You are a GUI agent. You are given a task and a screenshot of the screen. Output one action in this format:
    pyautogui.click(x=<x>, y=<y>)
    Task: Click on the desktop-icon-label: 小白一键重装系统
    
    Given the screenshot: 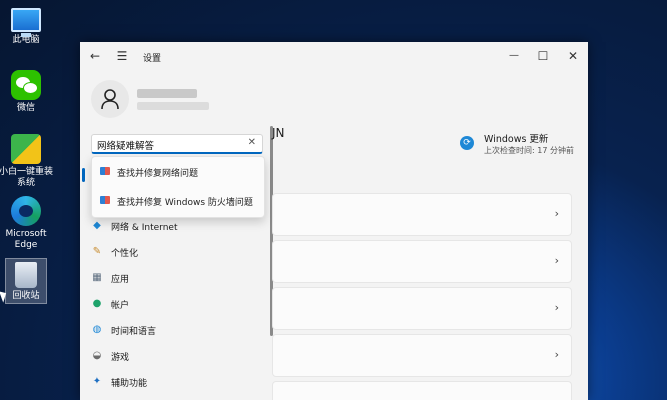 What is the action you would take?
    pyautogui.click(x=26, y=177)
    